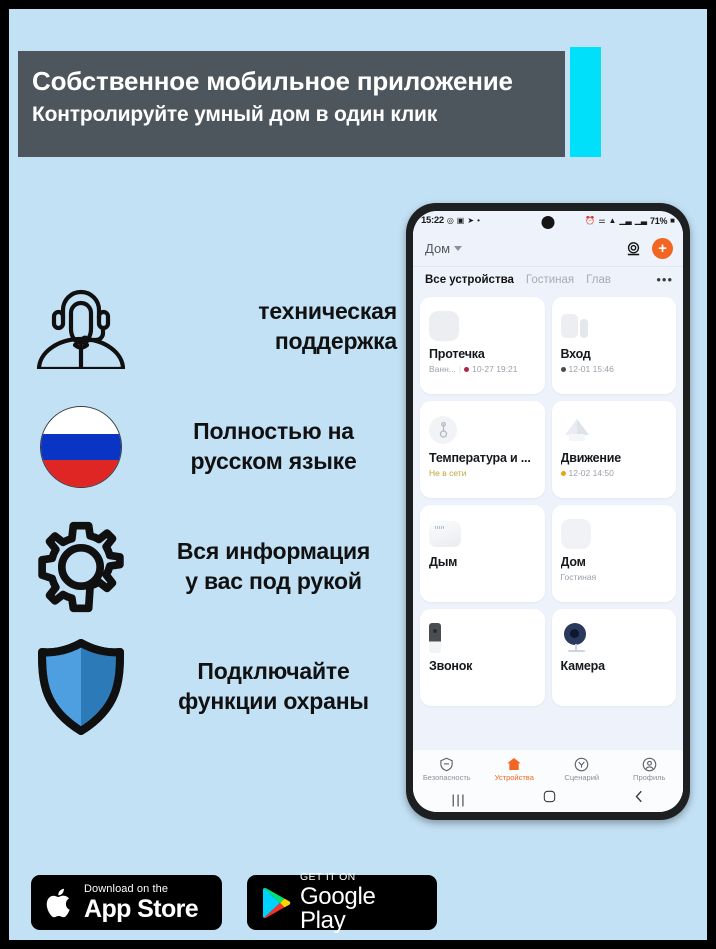 This screenshot has width=716, height=949. I want to click on home-selector-label: Дом, so click(438, 248).